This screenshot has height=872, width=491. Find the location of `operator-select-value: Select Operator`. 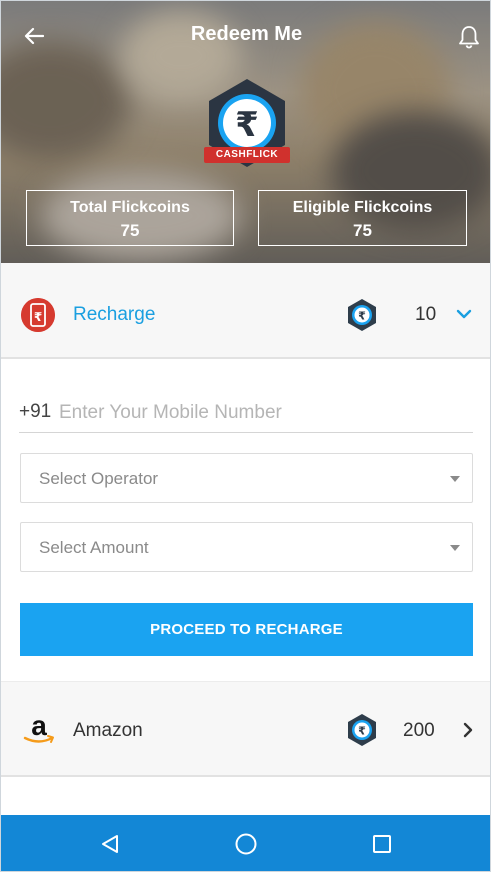

operator-select-value: Select Operator is located at coordinates (99, 478).